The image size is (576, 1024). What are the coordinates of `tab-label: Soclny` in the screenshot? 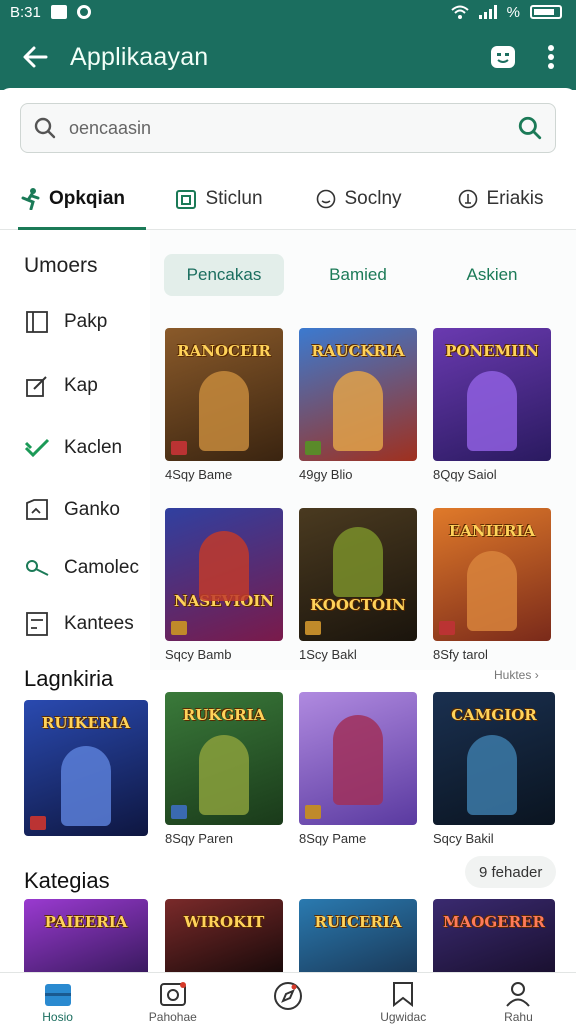 It's located at (373, 198).